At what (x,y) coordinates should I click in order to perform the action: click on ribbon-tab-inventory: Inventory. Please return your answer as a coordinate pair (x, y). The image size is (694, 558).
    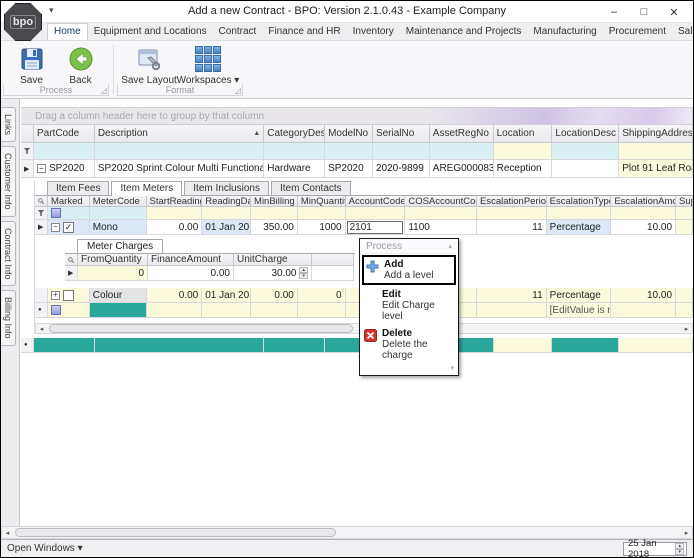
    Looking at the image, I should click on (373, 32).